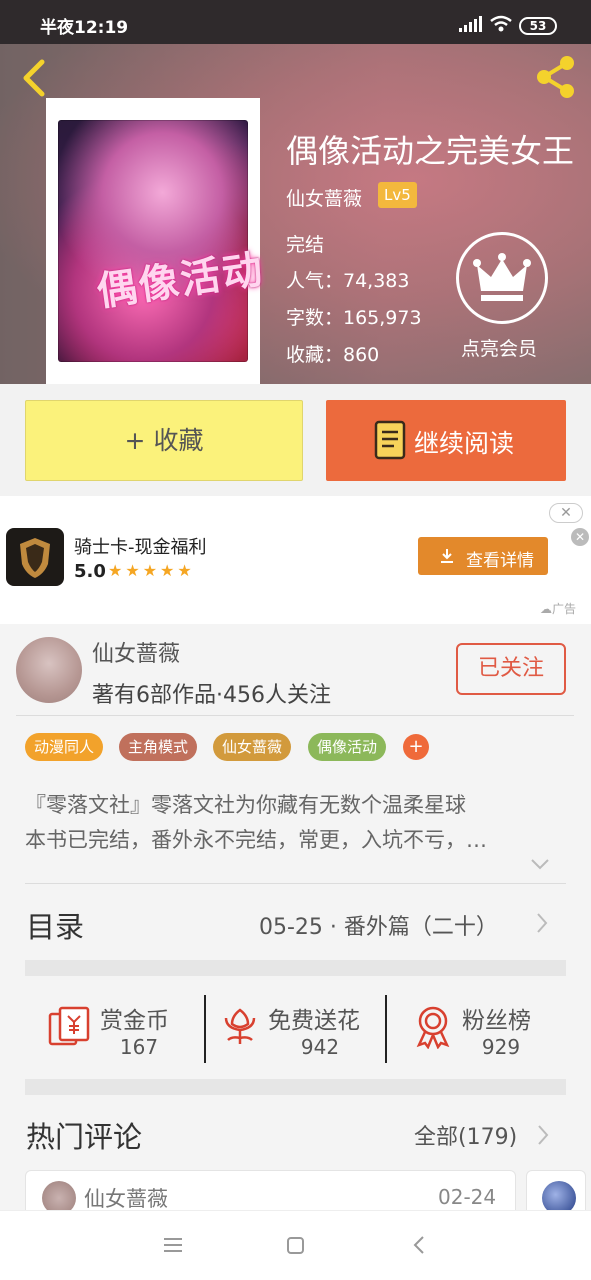  I want to click on ad-close-icon: ✕, so click(580, 537).